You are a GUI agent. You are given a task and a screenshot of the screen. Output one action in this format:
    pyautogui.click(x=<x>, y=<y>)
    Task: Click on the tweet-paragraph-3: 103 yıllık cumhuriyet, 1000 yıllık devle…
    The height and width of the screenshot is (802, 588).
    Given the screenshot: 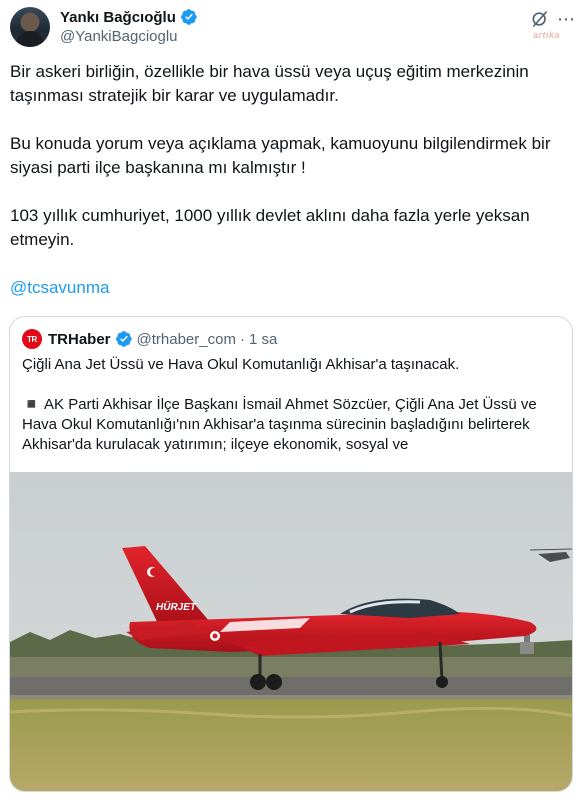 What is the action you would take?
    pyautogui.click(x=270, y=227)
    